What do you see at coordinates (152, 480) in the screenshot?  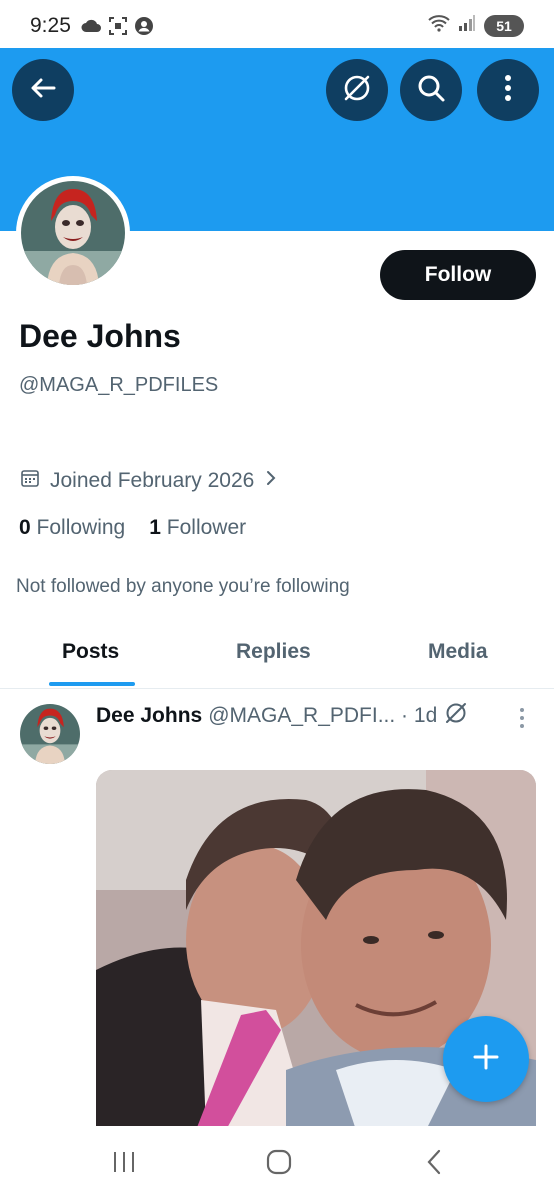 I see `joined-label: Joined February 2026` at bounding box center [152, 480].